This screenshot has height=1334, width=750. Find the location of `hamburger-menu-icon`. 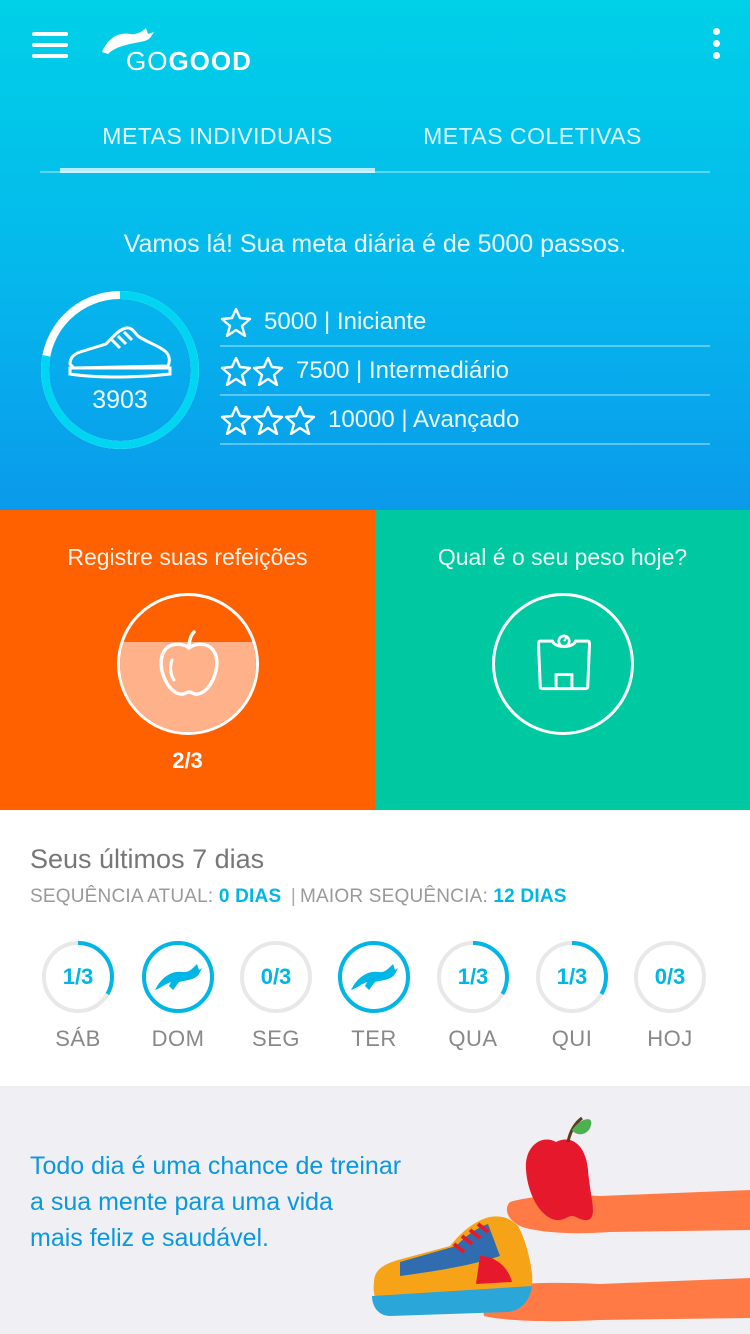

hamburger-menu-icon is located at coordinates (50, 46).